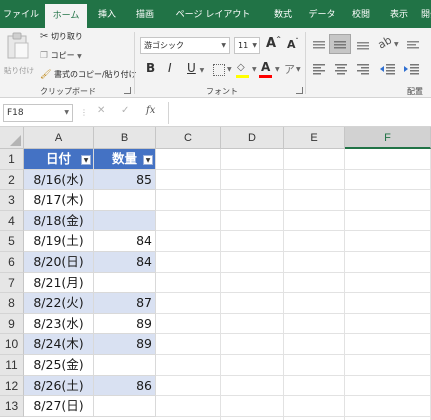 This screenshot has width=431, height=420. Describe the element at coordinates (144, 303) in the screenshot. I see `cell-text: 87` at that location.